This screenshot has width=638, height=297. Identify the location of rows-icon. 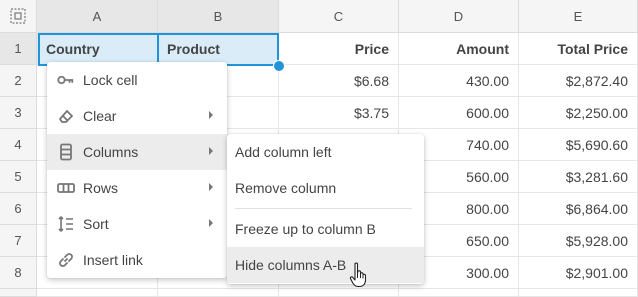
(66, 188).